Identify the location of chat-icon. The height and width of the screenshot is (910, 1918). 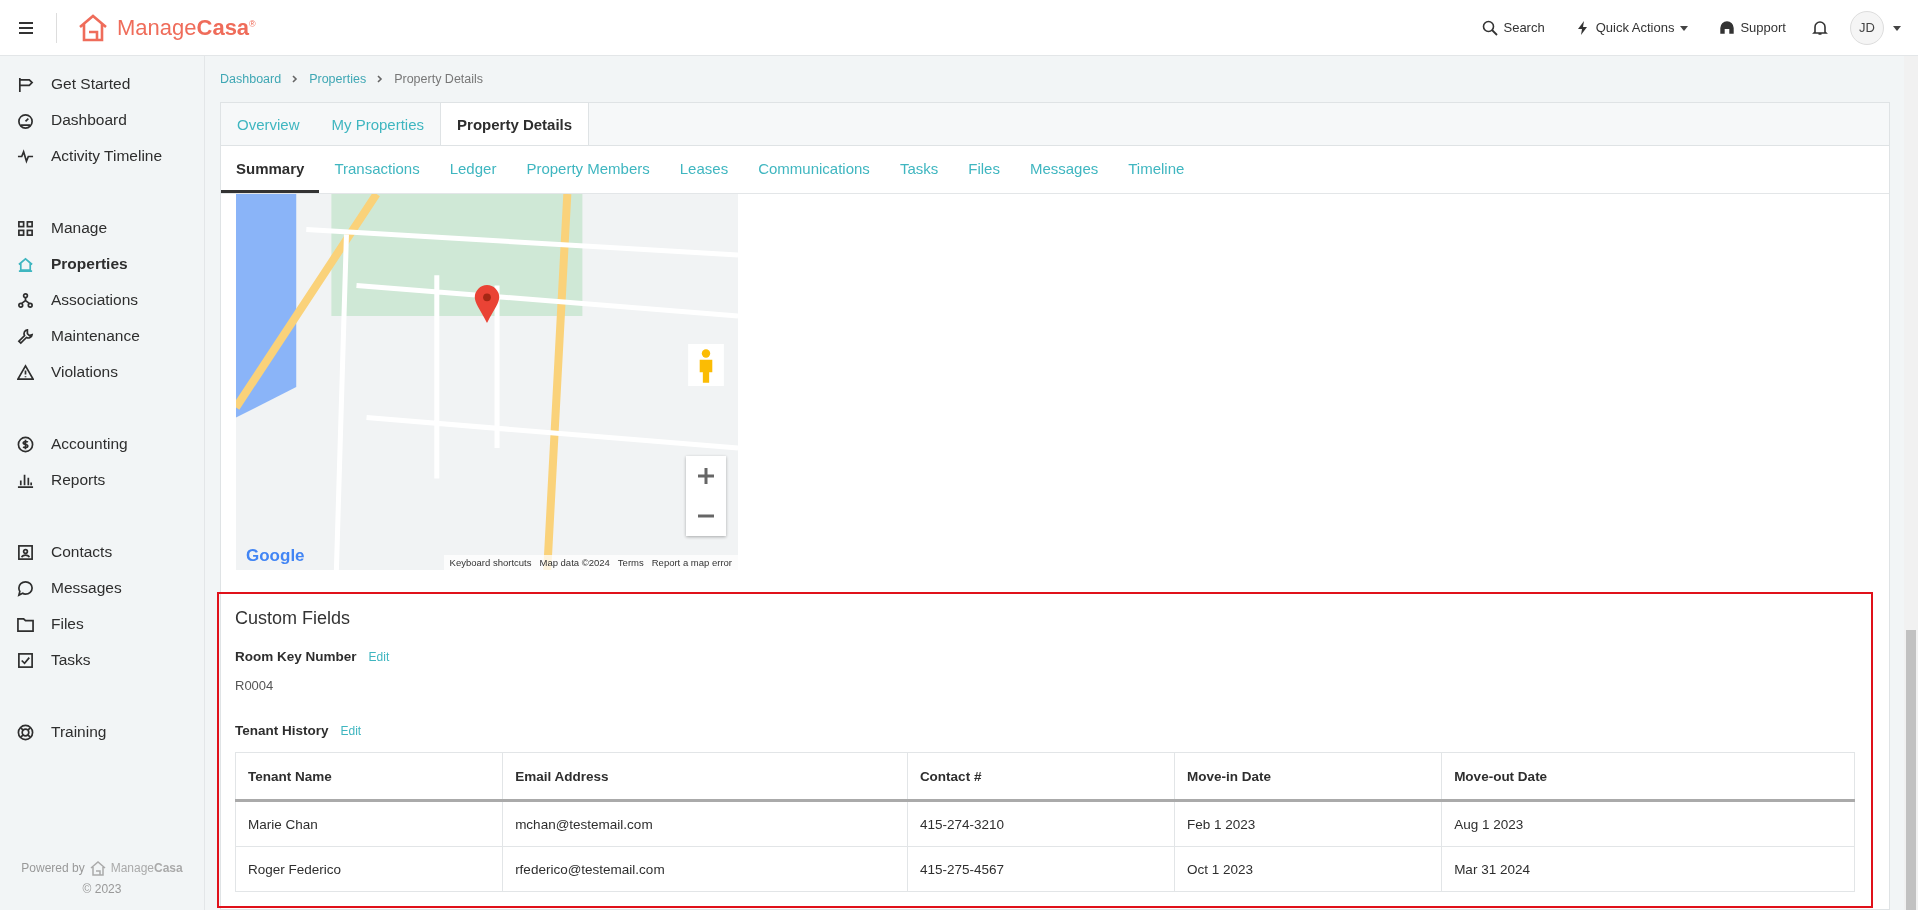
(25, 588).